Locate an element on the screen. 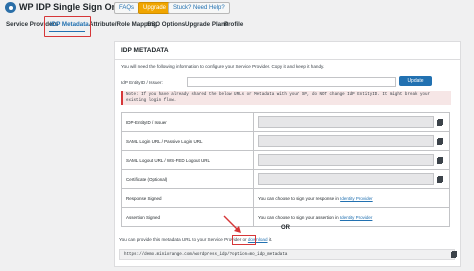 This screenshot has width=474, height=271. divider is located at coordinates (287, 59).